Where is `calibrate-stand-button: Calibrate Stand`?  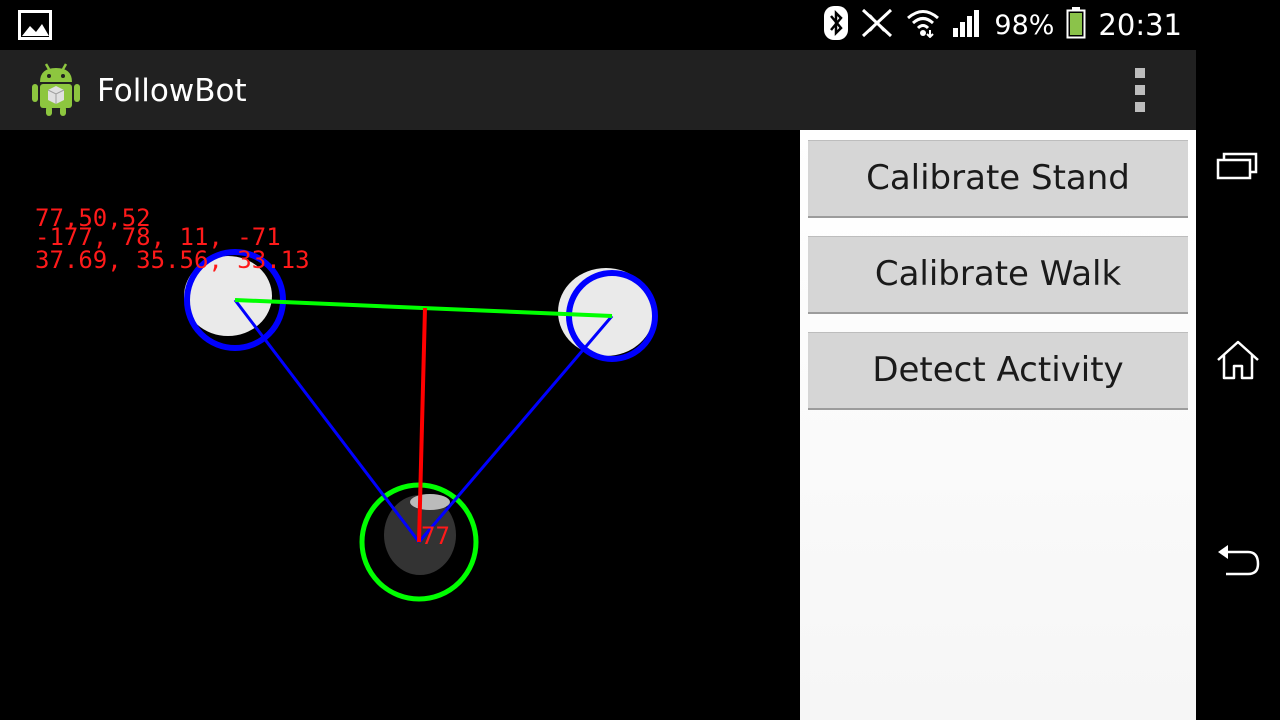
calibrate-stand-button: Calibrate Stand is located at coordinates (998, 179).